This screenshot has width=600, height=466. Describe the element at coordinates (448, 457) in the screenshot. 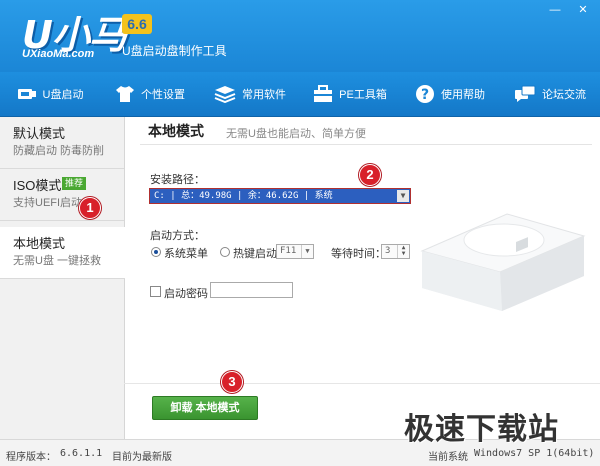

I see `system-label: 当前系统` at that location.